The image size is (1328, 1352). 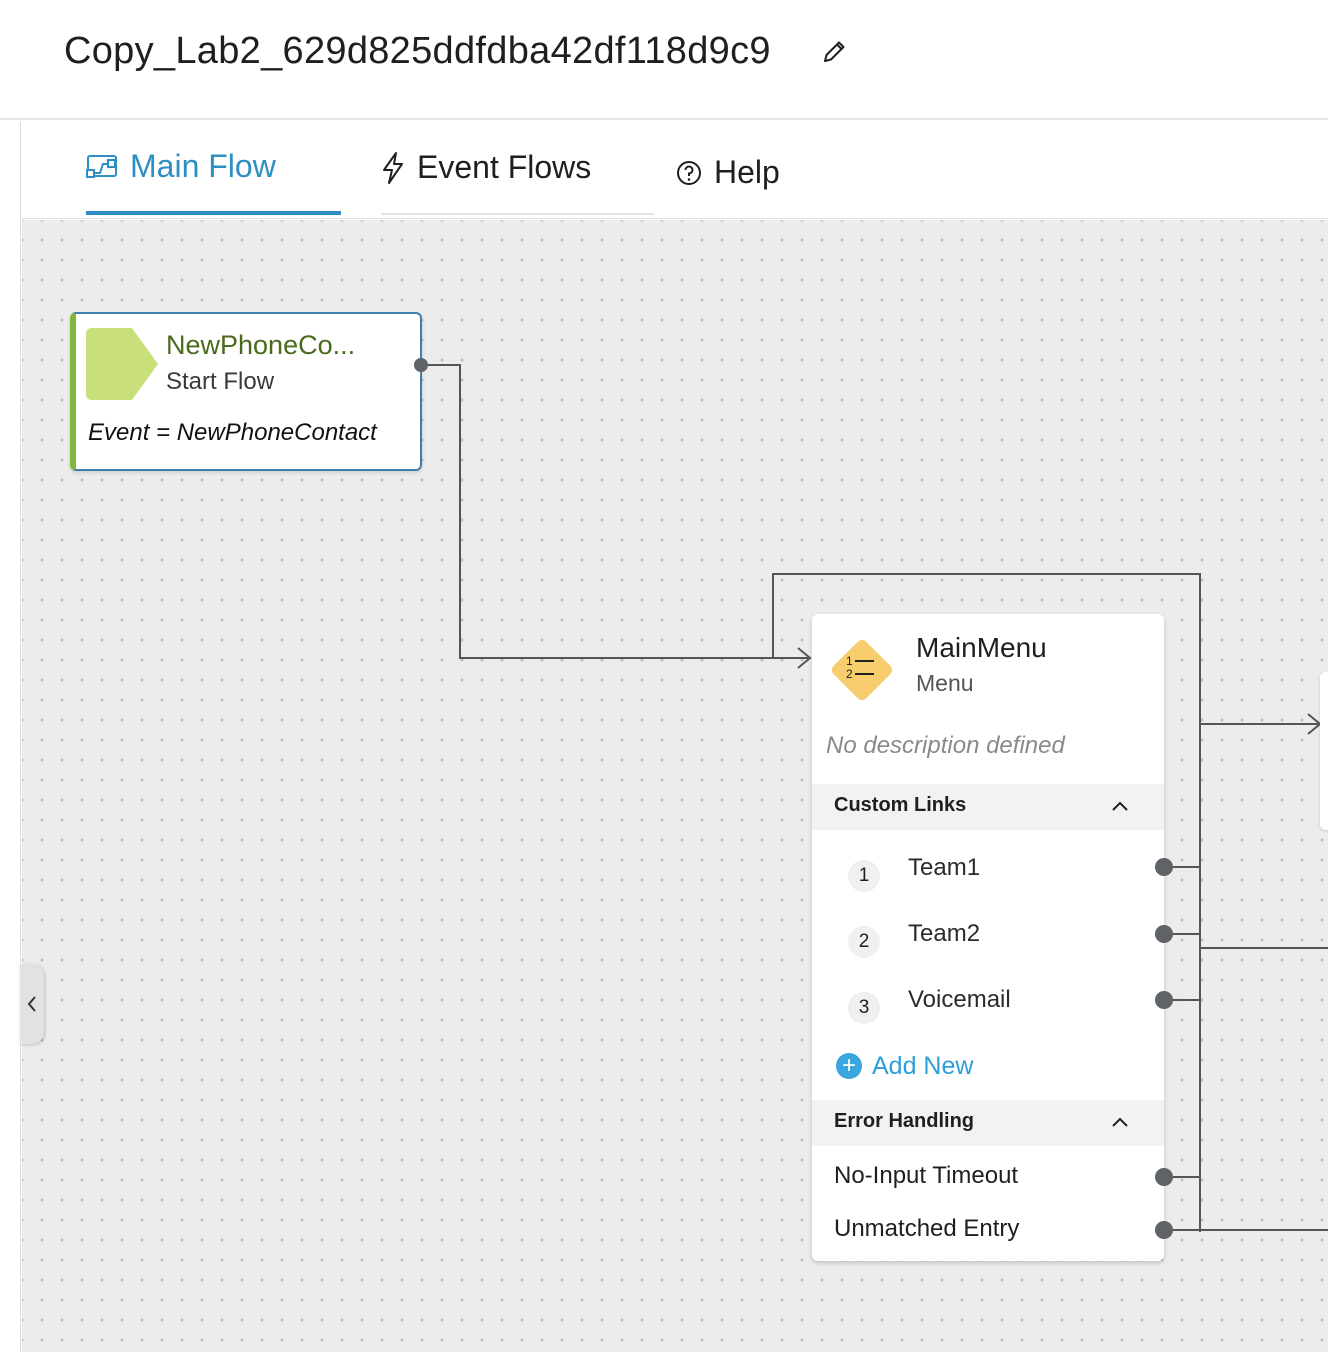 What do you see at coordinates (232, 432) in the screenshot?
I see `start-node-event: Event = NewPhoneContact` at bounding box center [232, 432].